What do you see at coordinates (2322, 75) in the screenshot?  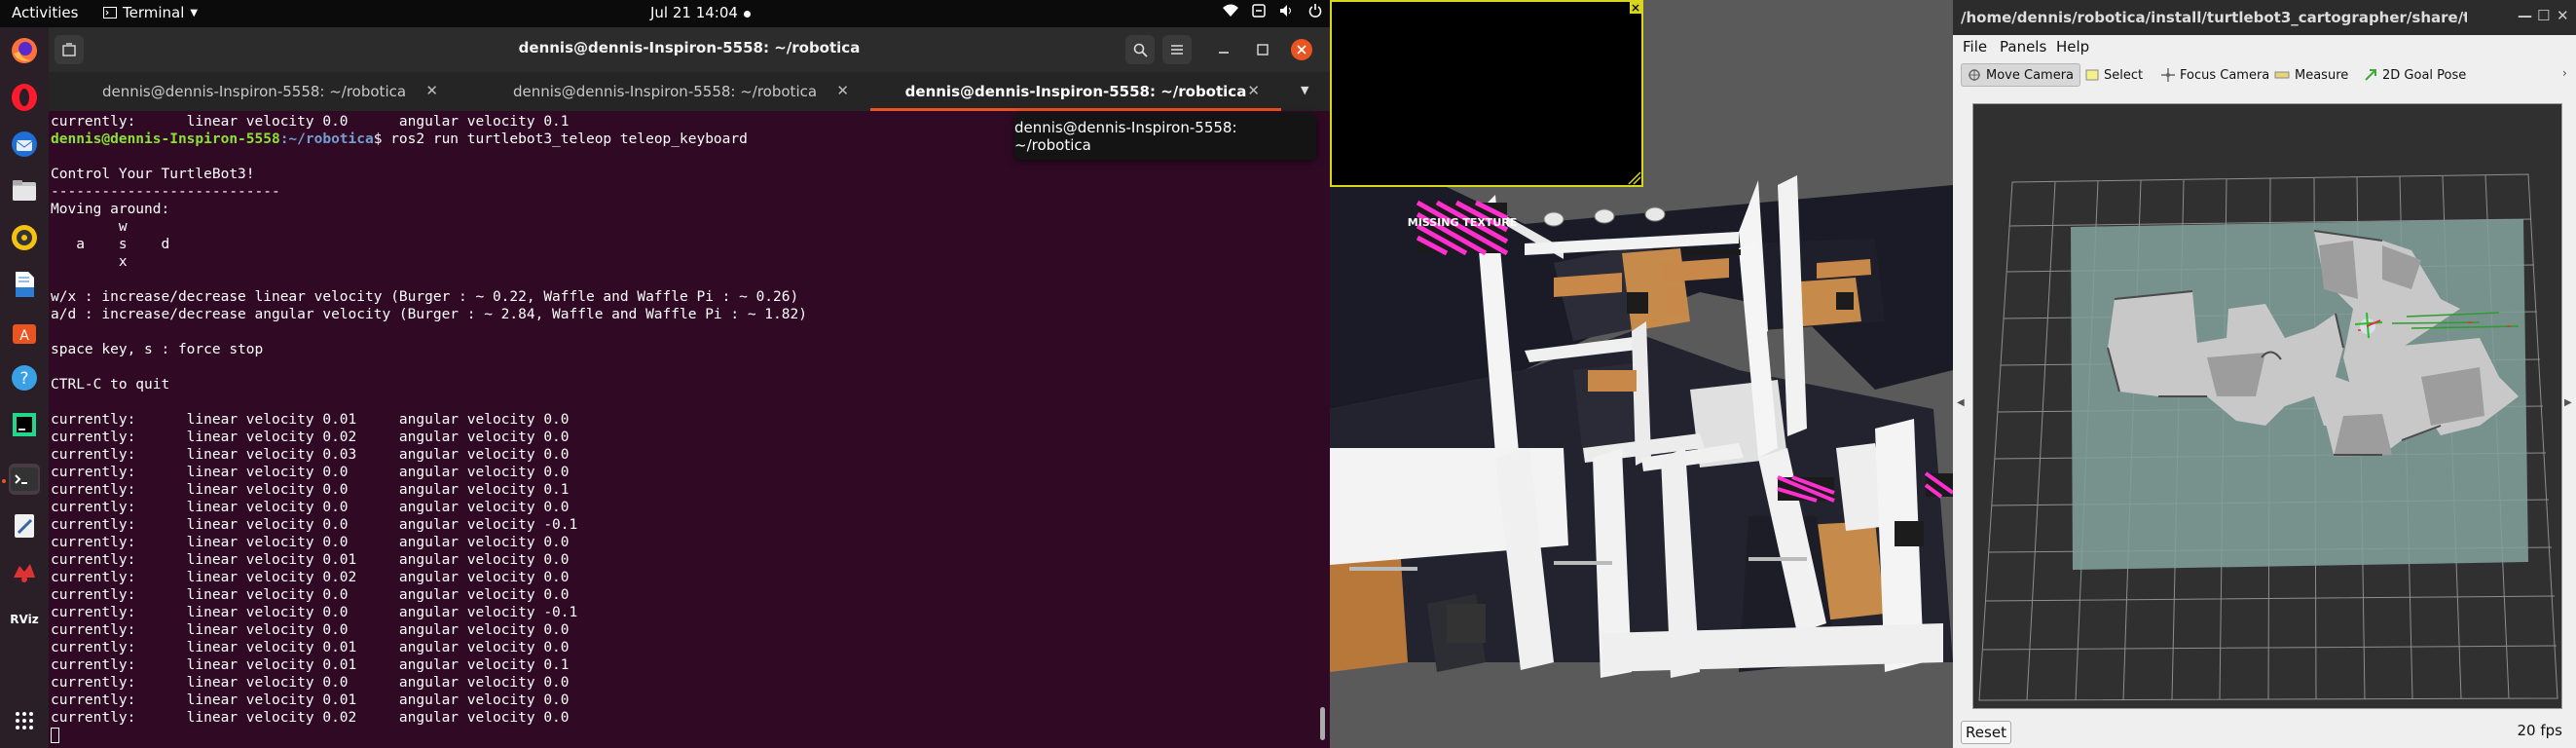 I see `measure-label: Measure` at bounding box center [2322, 75].